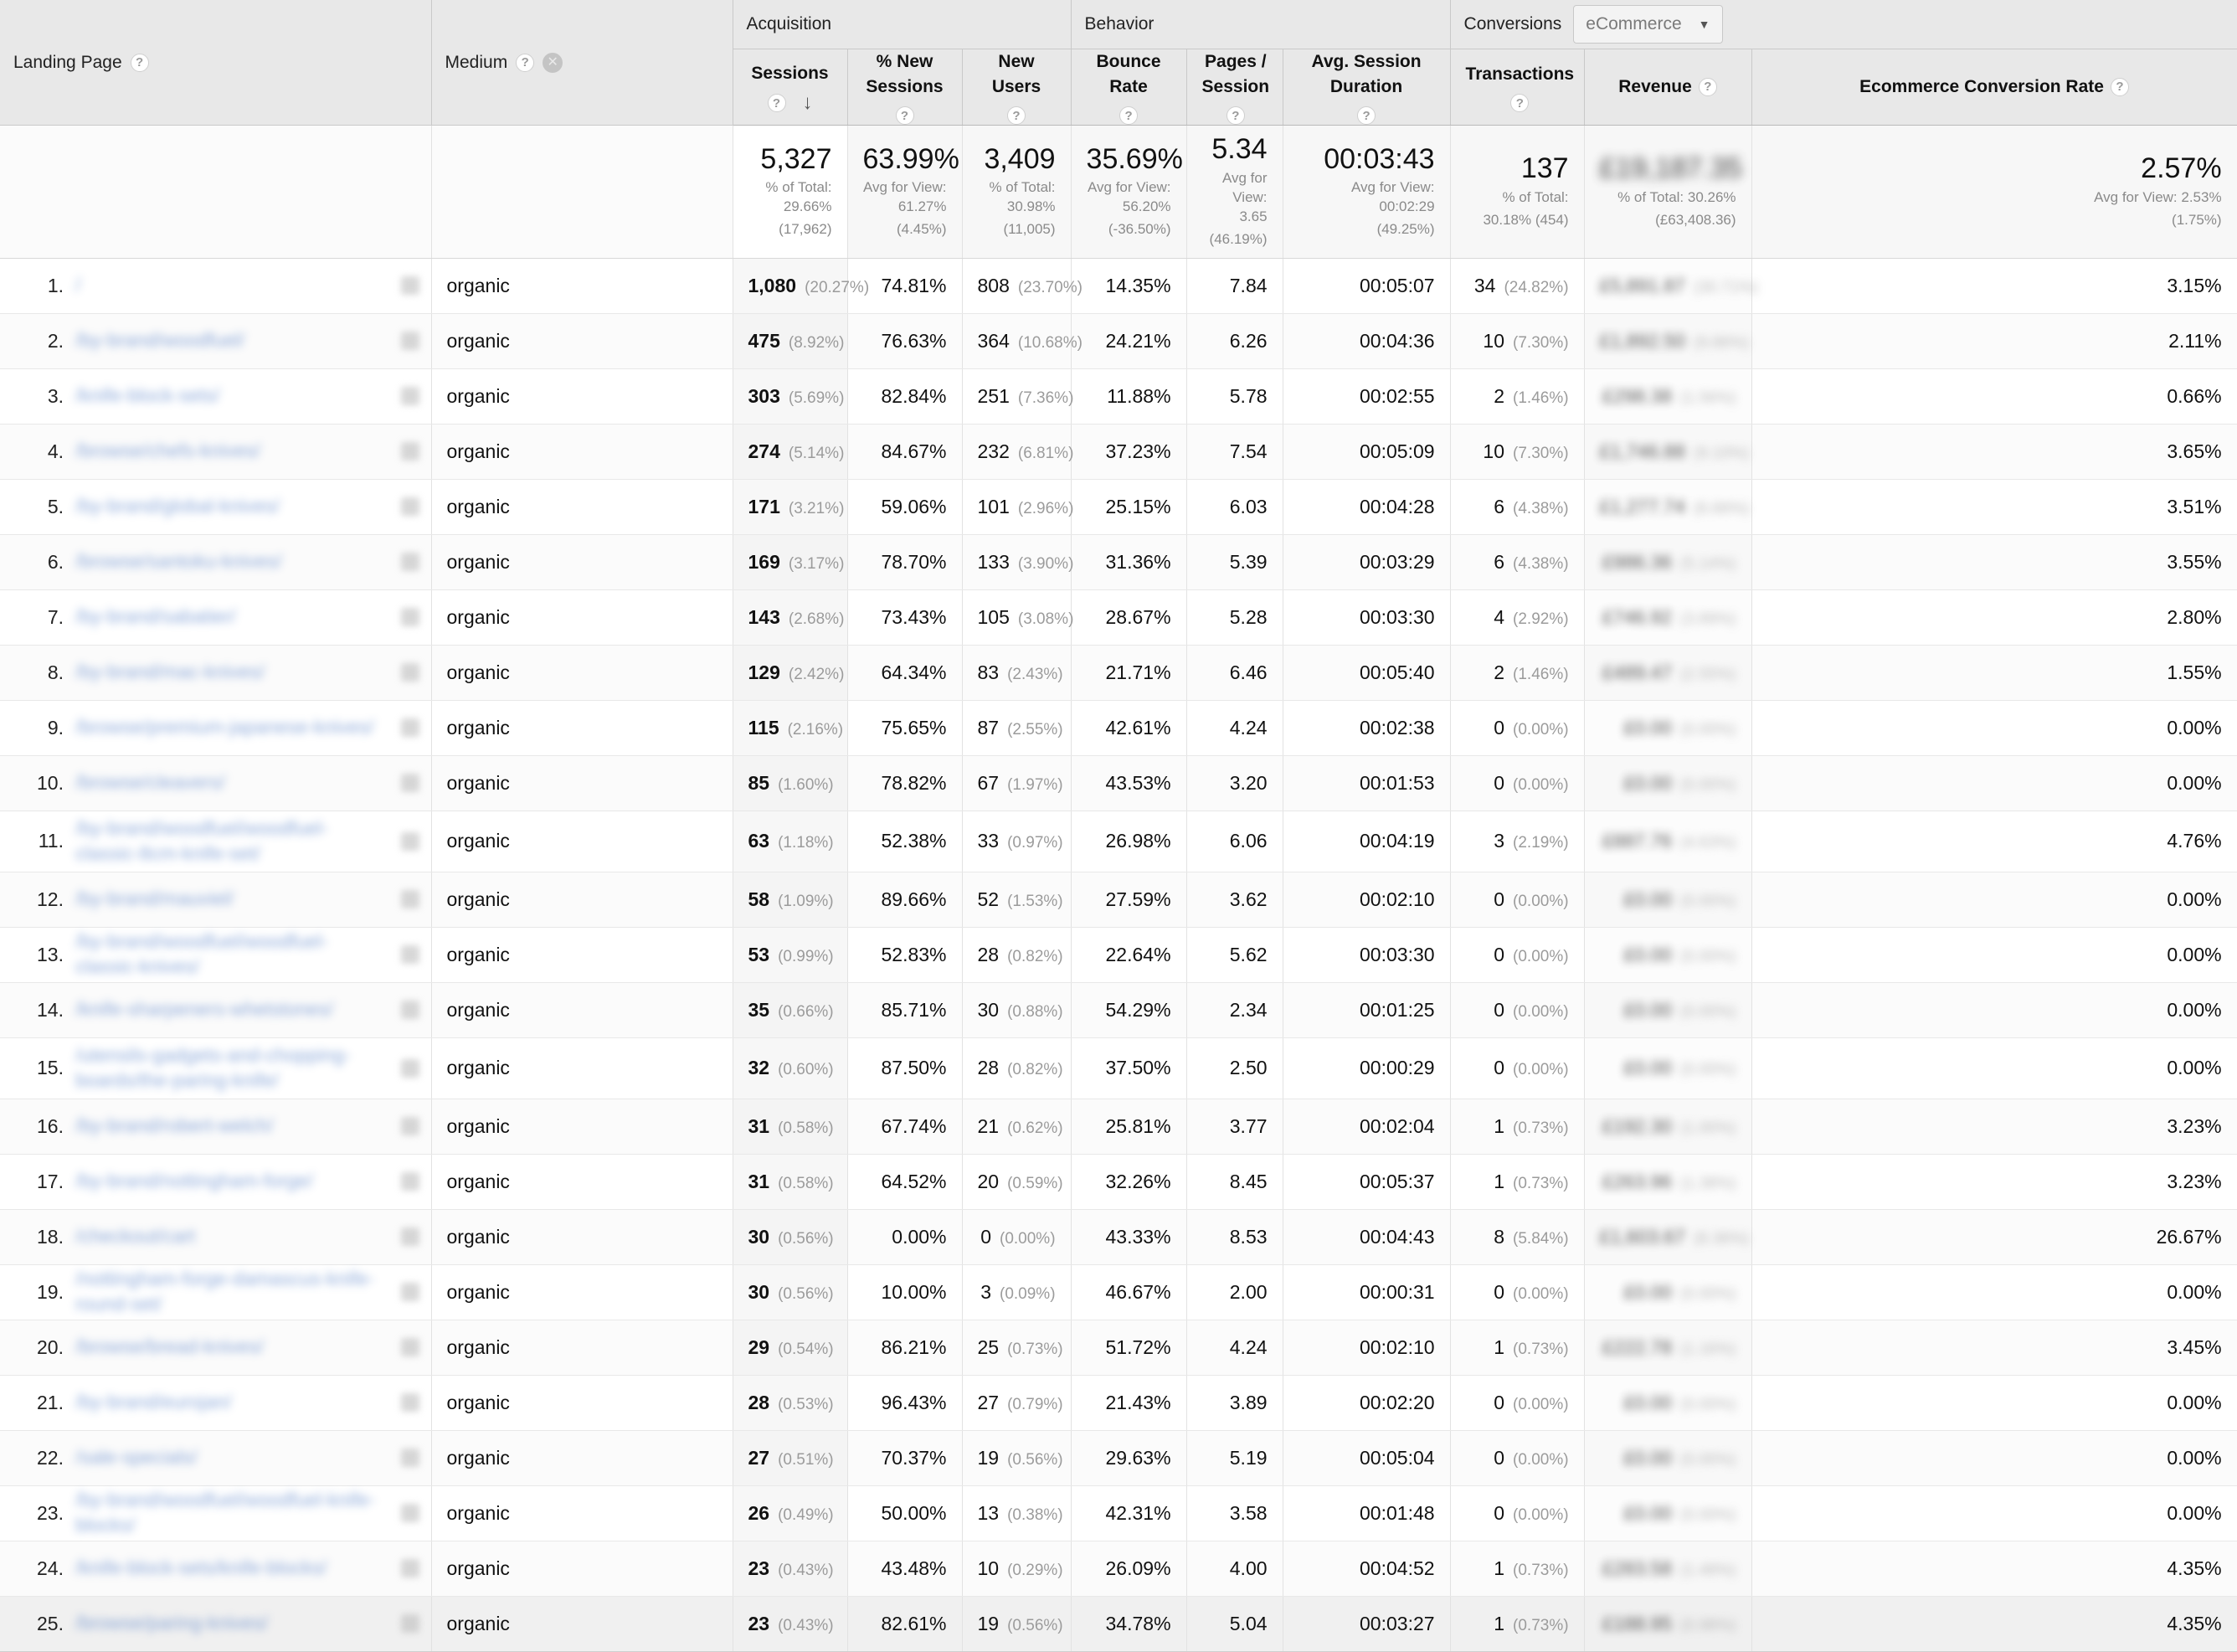 Image resolution: width=2237 pixels, height=1652 pixels. What do you see at coordinates (1017, 88) in the screenshot?
I see `column-header-new-users: New Users ?` at bounding box center [1017, 88].